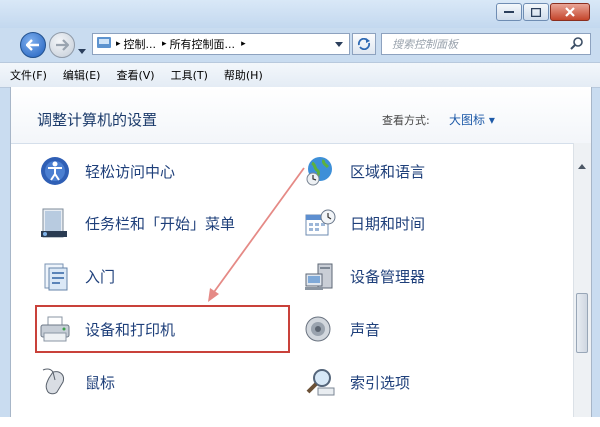 The height and width of the screenshot is (427, 600). I want to click on item-getting-started: 入门, so click(76, 276).